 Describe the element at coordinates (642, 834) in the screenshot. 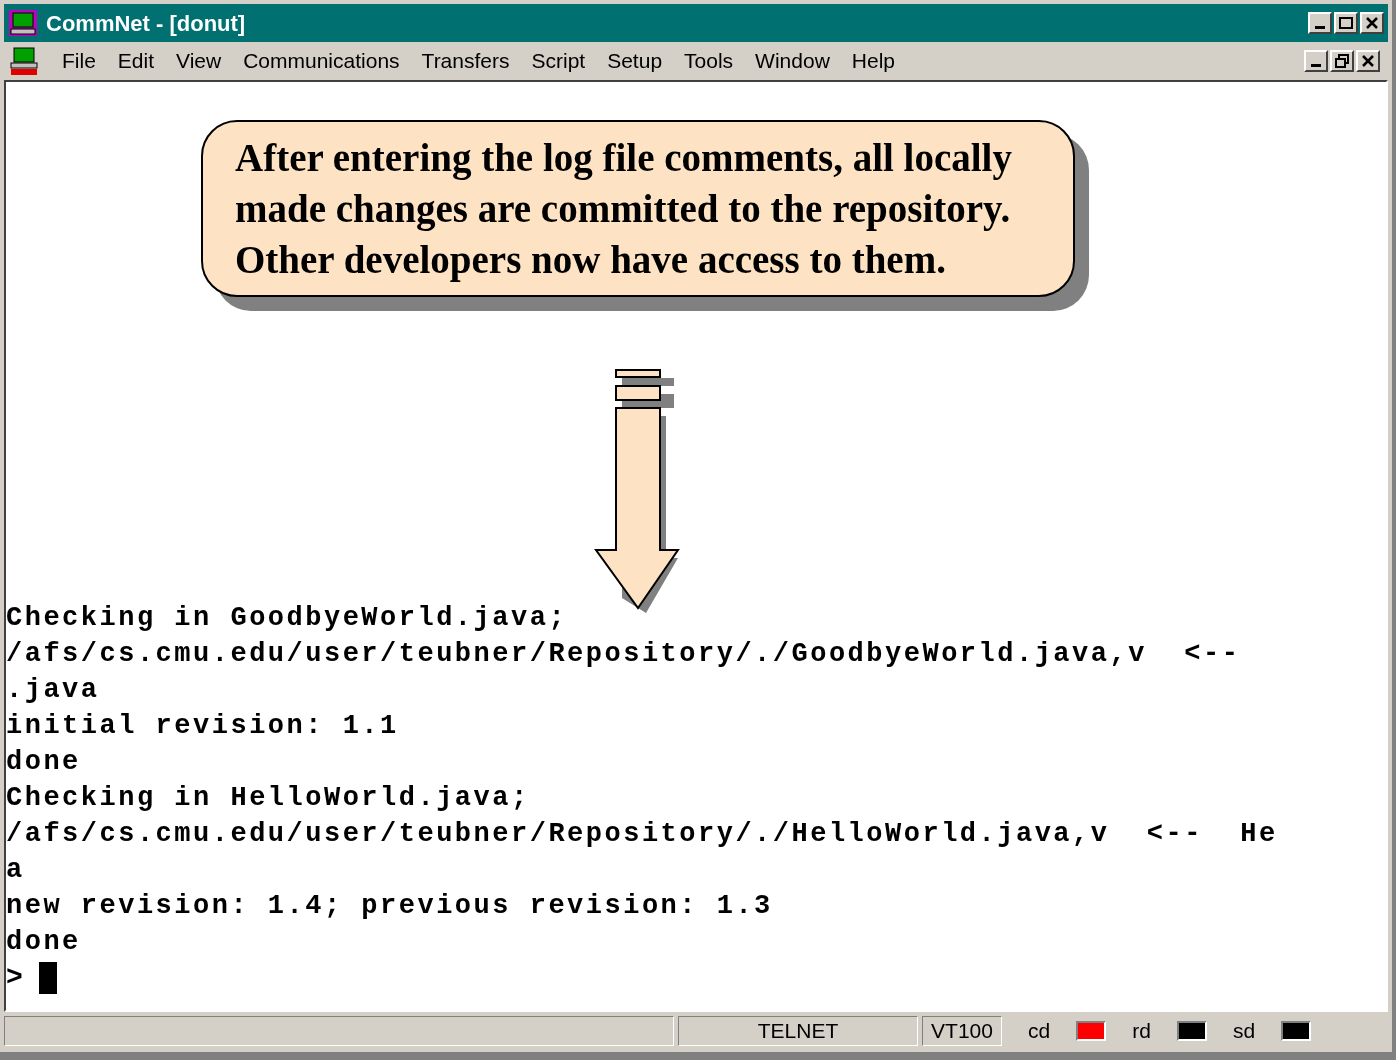

I see `terminal-line: /afs/cs.cmu.edu/user/teubner/Repository/./HelloWorld.java,v <-- He` at that location.